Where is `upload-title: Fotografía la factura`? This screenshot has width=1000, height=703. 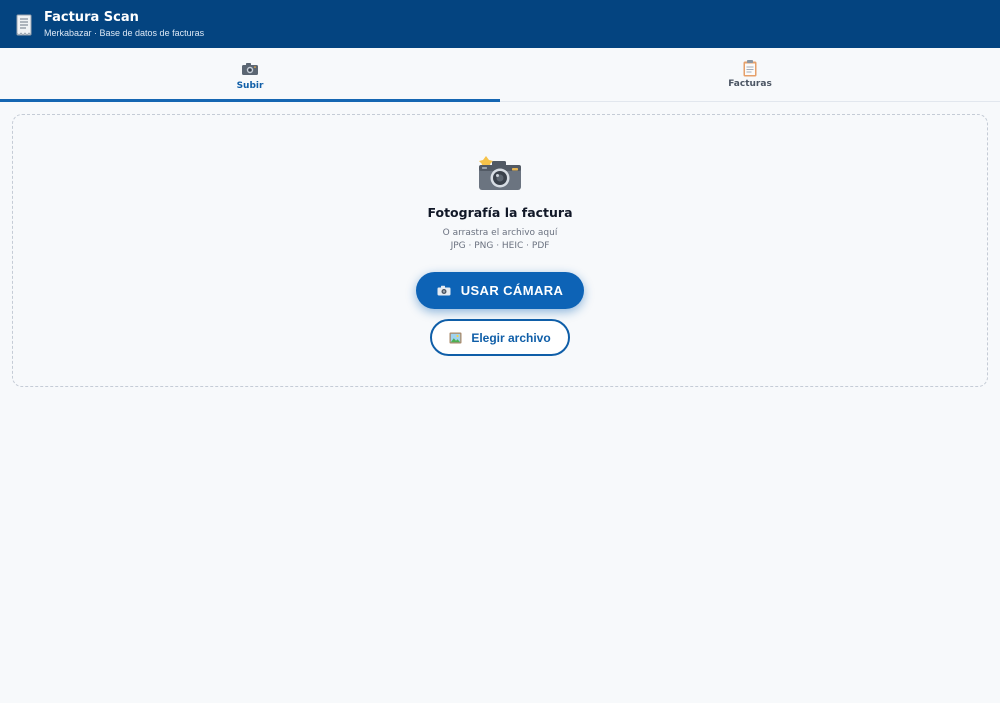
upload-title: Fotografía la factura is located at coordinates (500, 212).